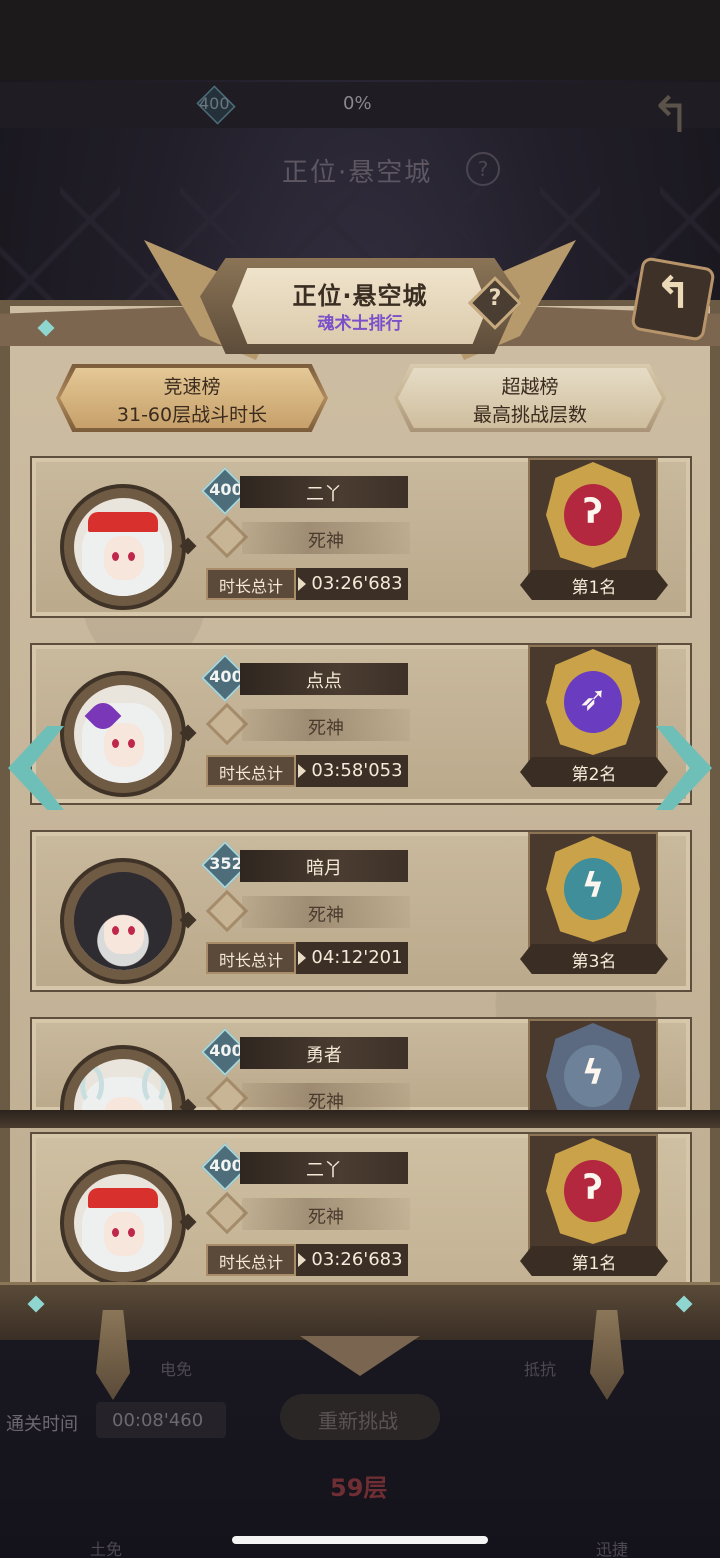 The height and width of the screenshot is (1558, 720). What do you see at coordinates (176, 1369) in the screenshot?
I see `background-skill-left: 电免` at bounding box center [176, 1369].